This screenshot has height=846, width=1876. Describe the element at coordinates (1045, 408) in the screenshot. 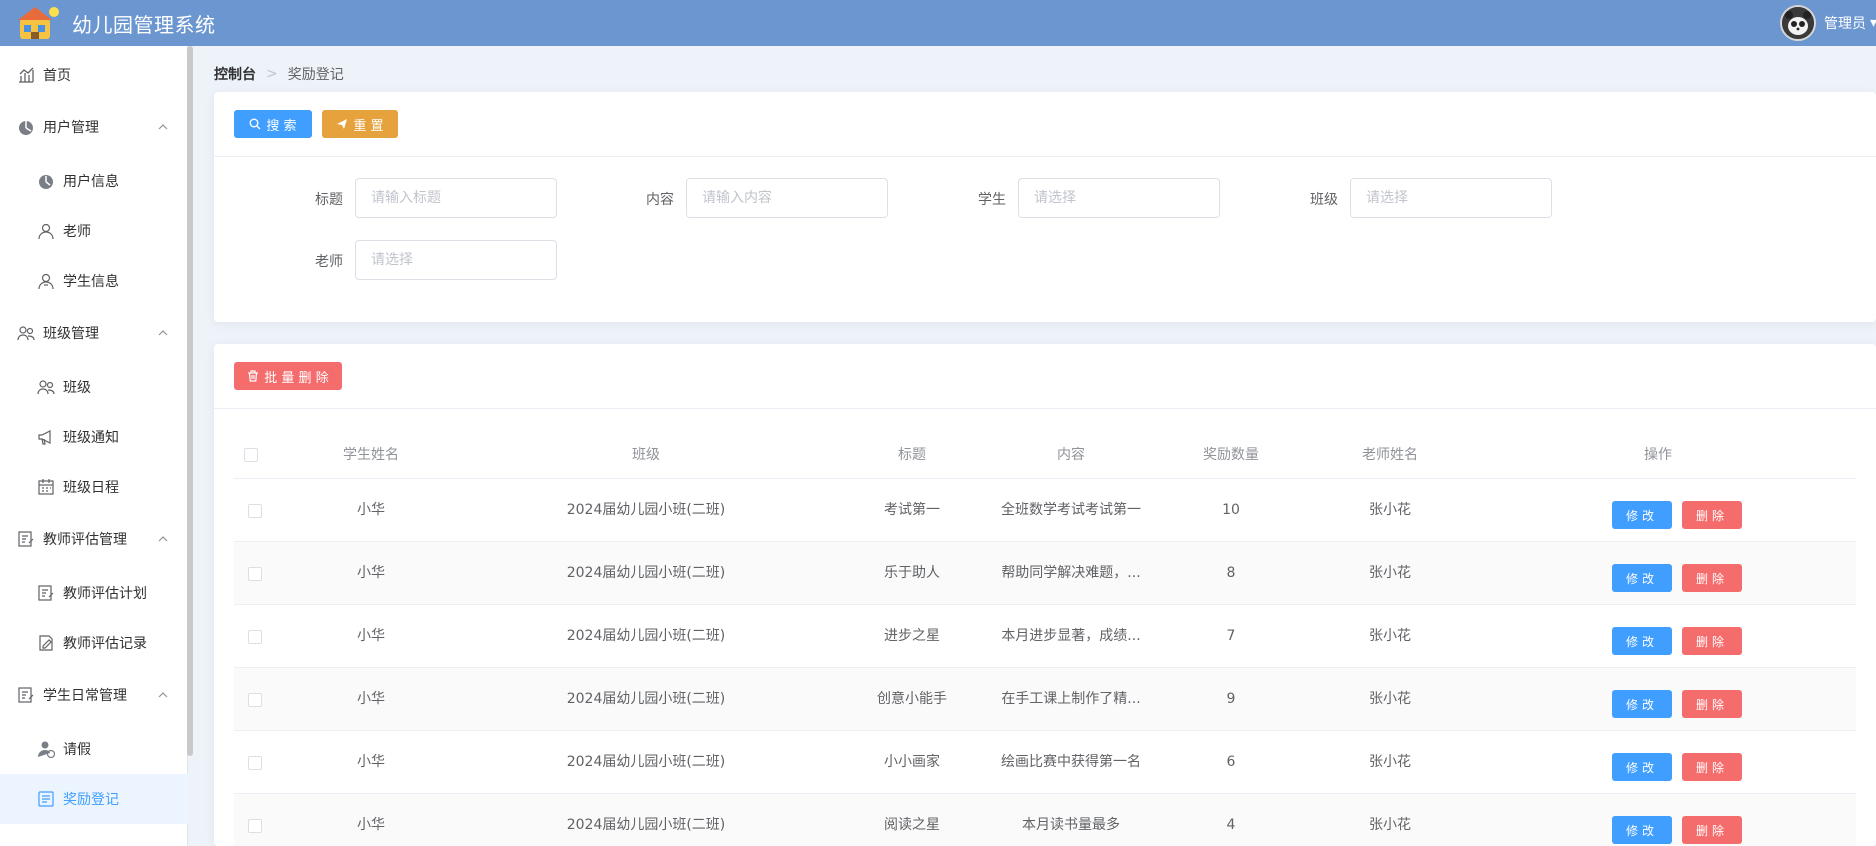

I see `panel-divider` at that location.